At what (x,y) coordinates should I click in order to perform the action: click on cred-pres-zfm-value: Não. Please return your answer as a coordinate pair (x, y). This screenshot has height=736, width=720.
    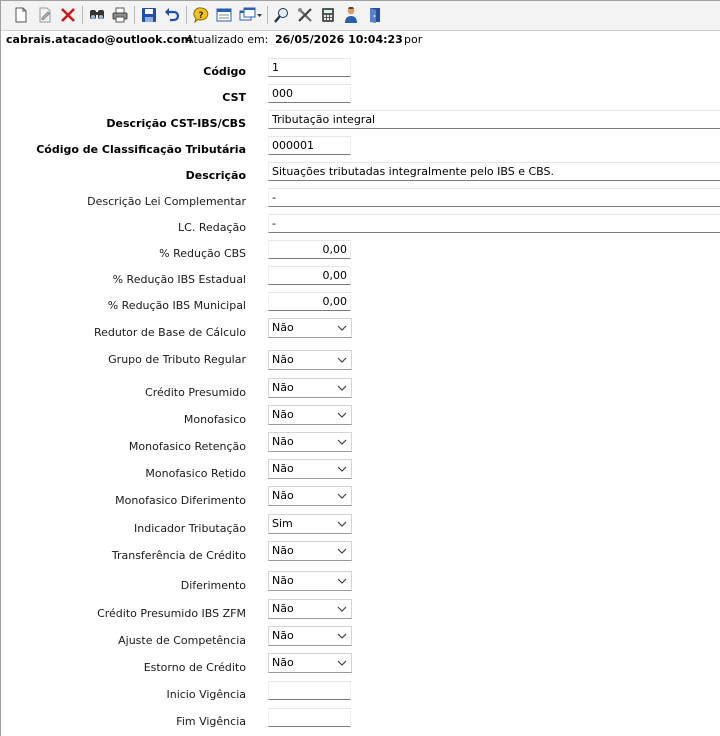
    Looking at the image, I should click on (283, 608).